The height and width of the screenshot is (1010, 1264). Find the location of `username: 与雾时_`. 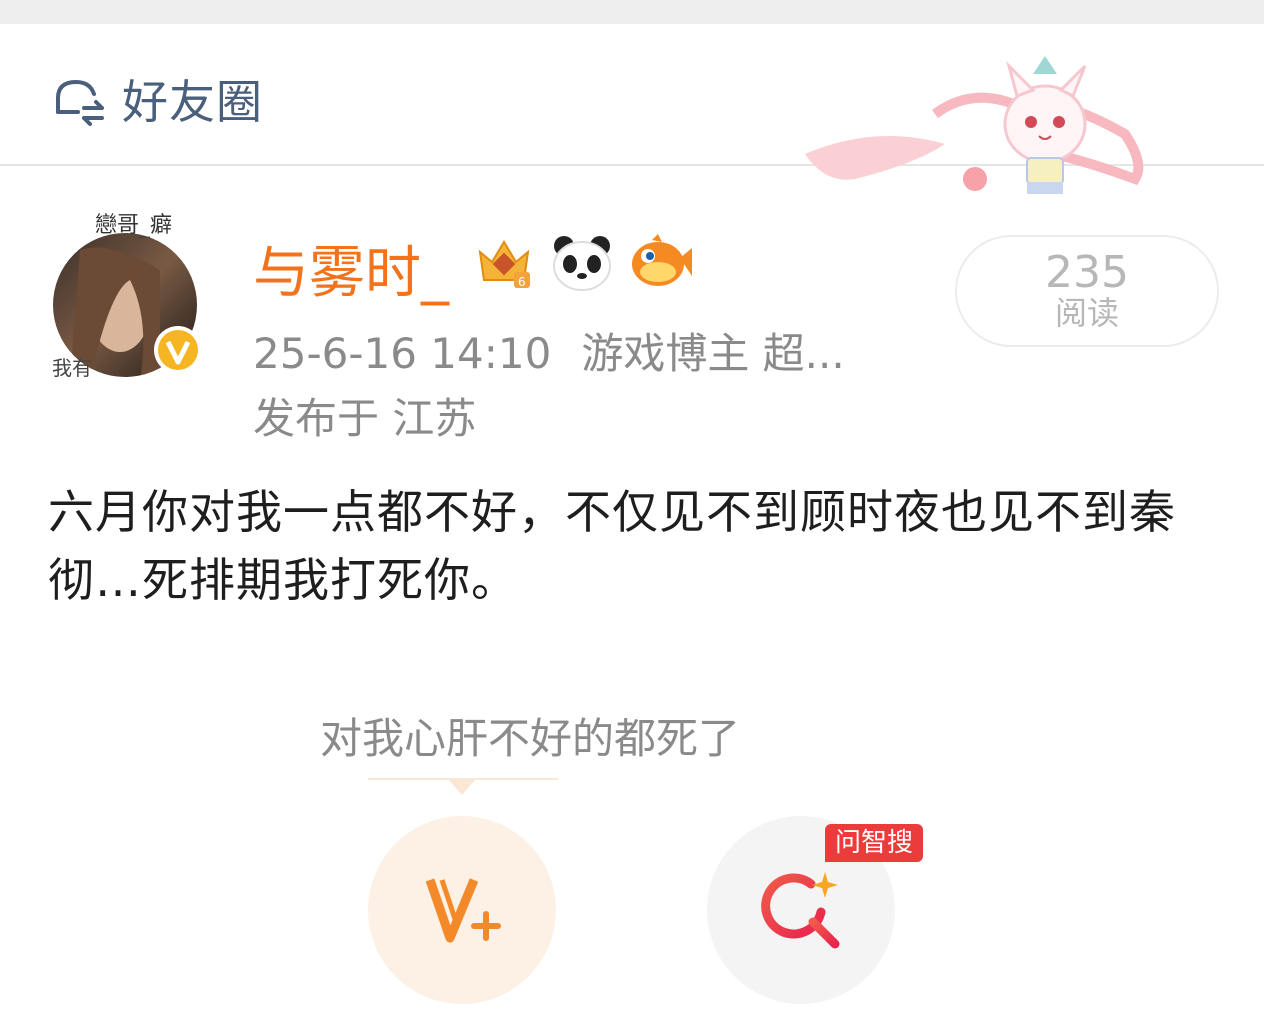

username: 与雾时_ is located at coordinates (351, 268).